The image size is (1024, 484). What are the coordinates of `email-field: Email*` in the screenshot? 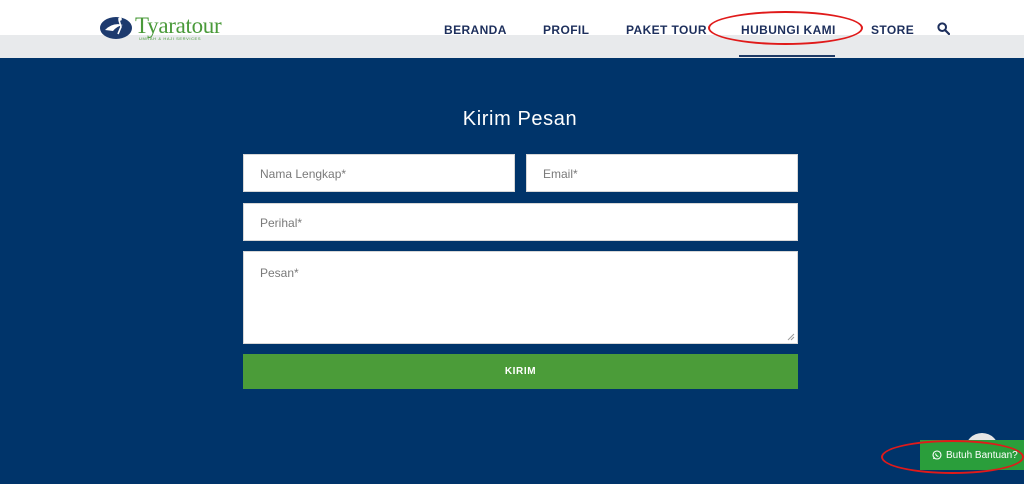 It's located at (662, 173).